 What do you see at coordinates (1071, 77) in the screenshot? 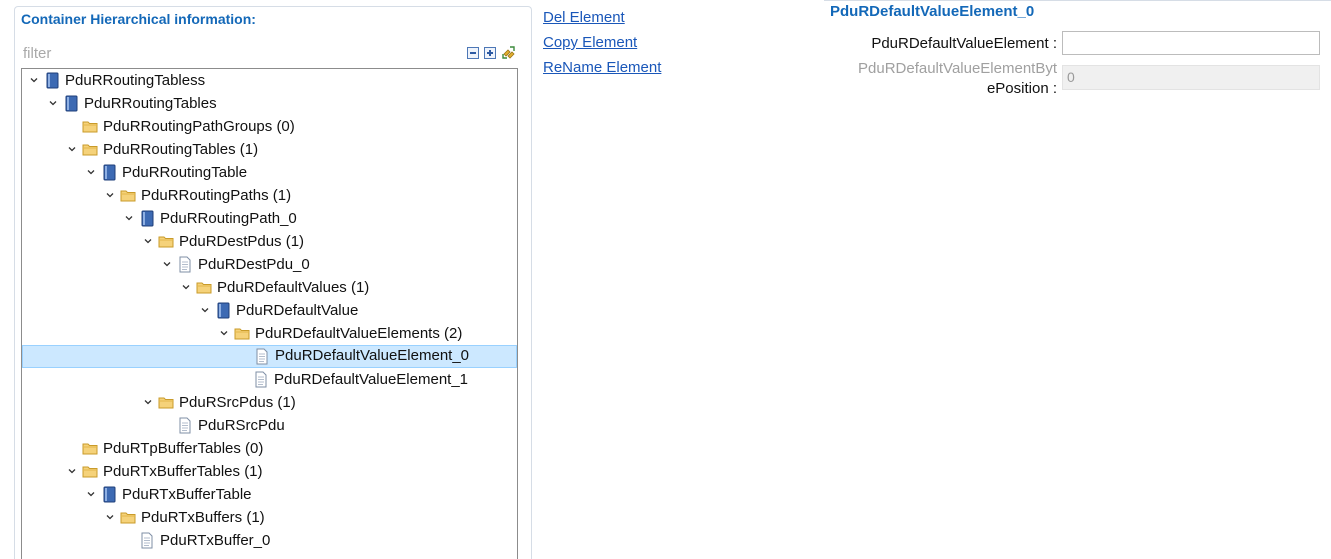
I see `byte-position-value: 0` at bounding box center [1071, 77].